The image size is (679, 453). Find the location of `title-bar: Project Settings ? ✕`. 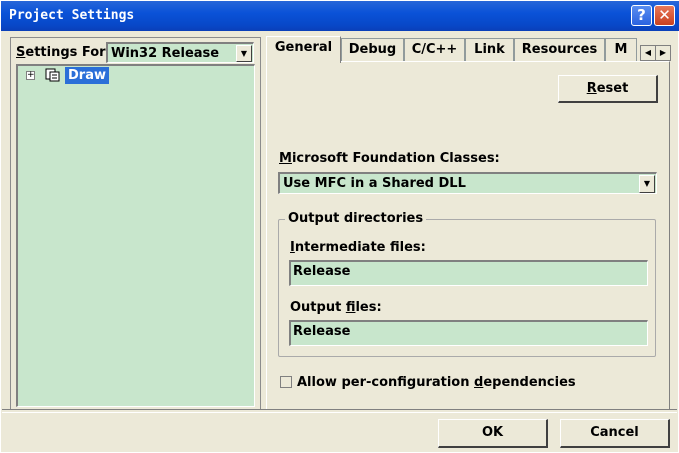

title-bar: Project Settings ? ✕ is located at coordinates (340, 16).